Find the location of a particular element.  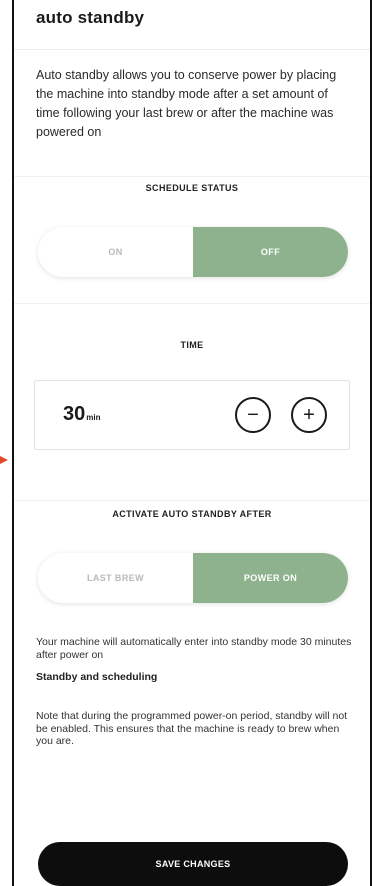

schedule-status-toggle: ON OFF is located at coordinates (193, 252).